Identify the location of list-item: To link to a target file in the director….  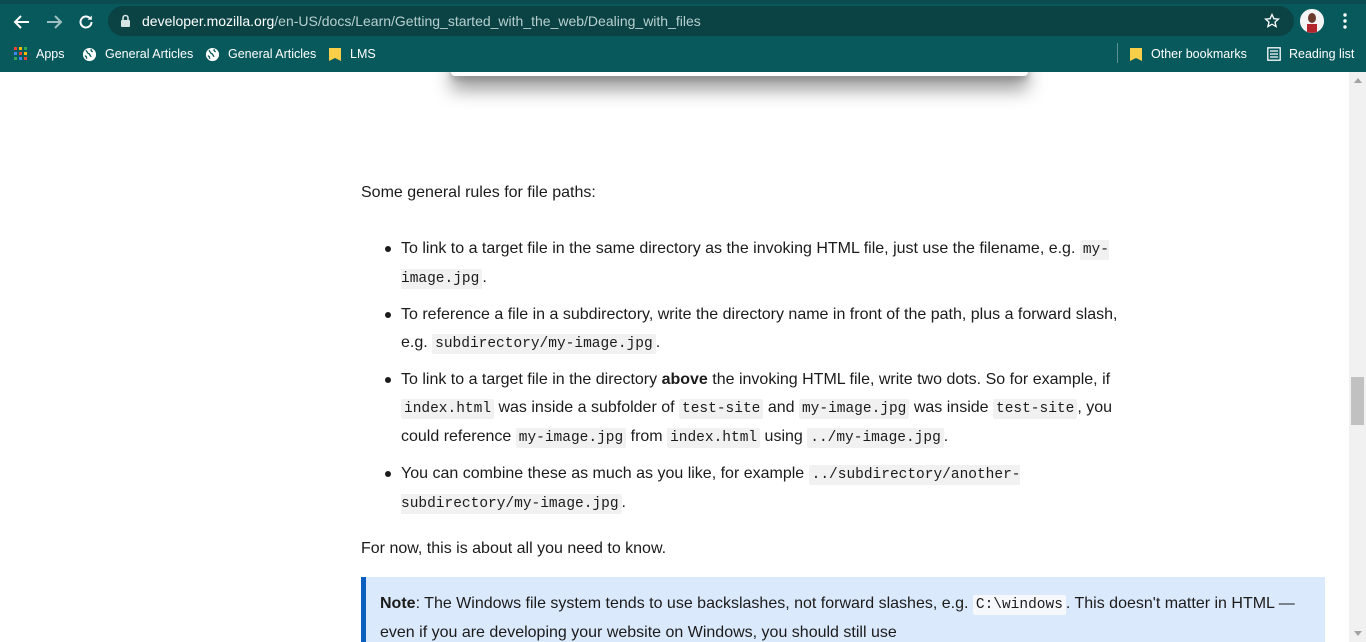
(746, 409).